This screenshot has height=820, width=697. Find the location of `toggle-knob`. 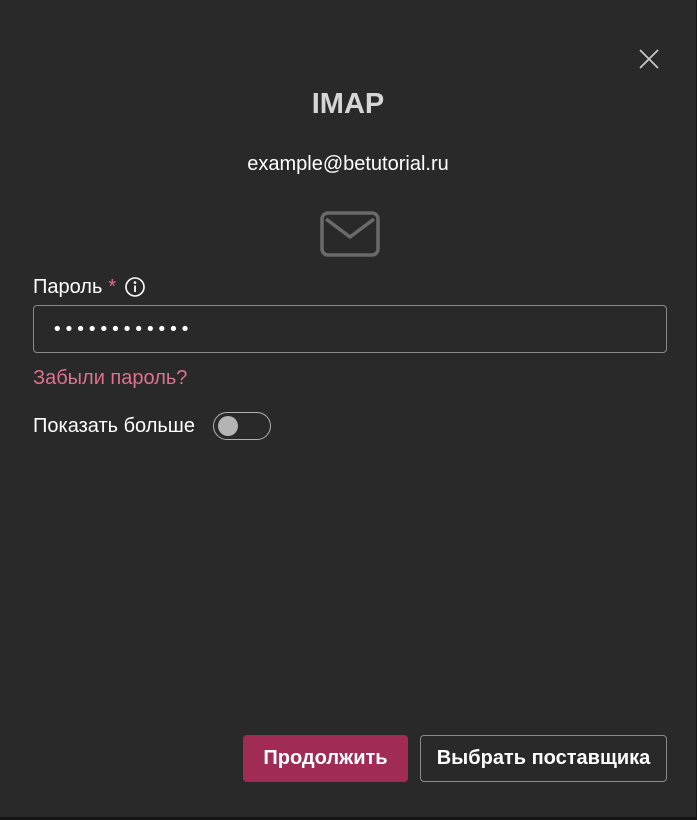

toggle-knob is located at coordinates (227, 426).